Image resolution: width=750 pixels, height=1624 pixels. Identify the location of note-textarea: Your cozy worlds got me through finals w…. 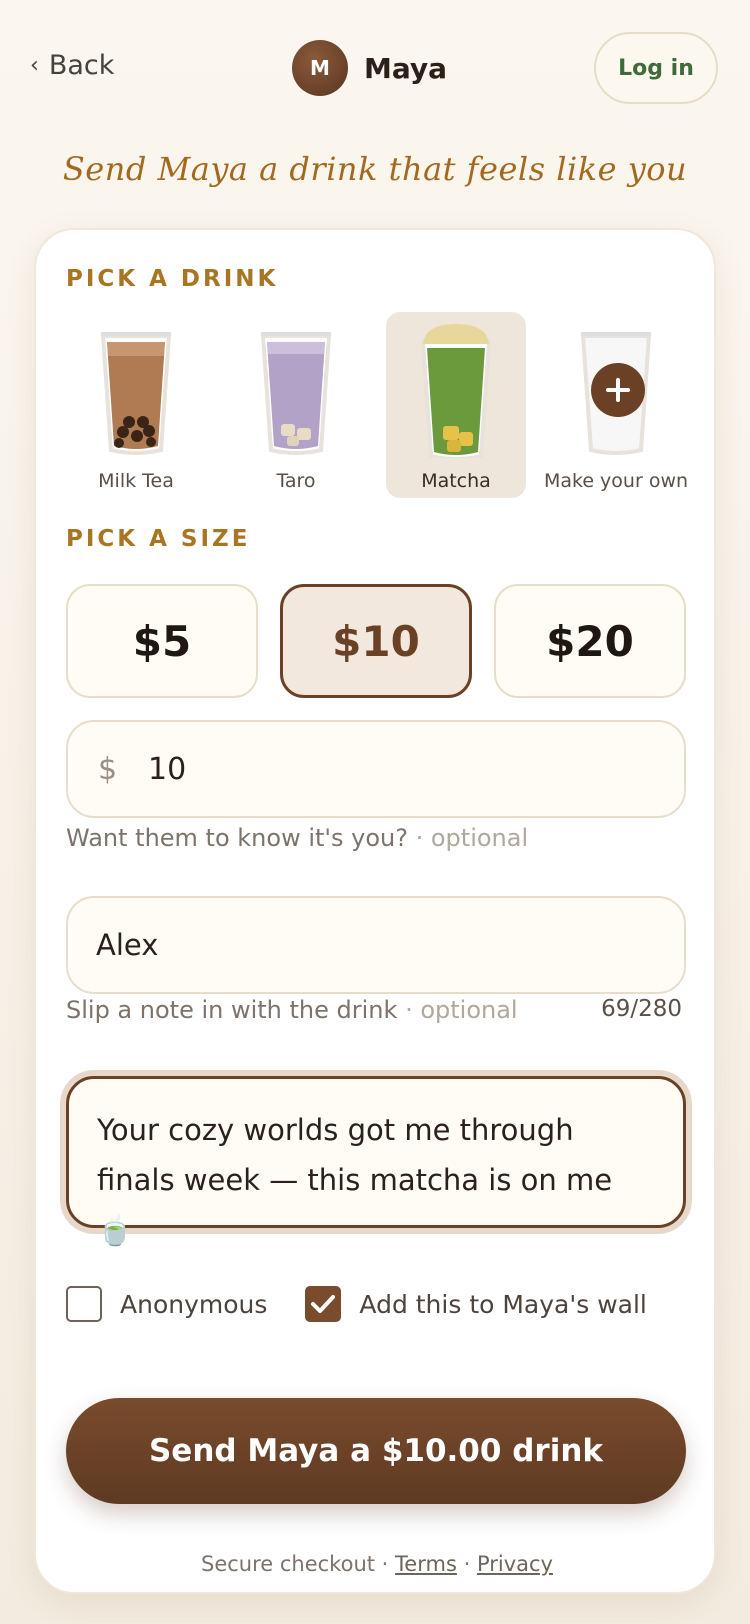
(376, 1161).